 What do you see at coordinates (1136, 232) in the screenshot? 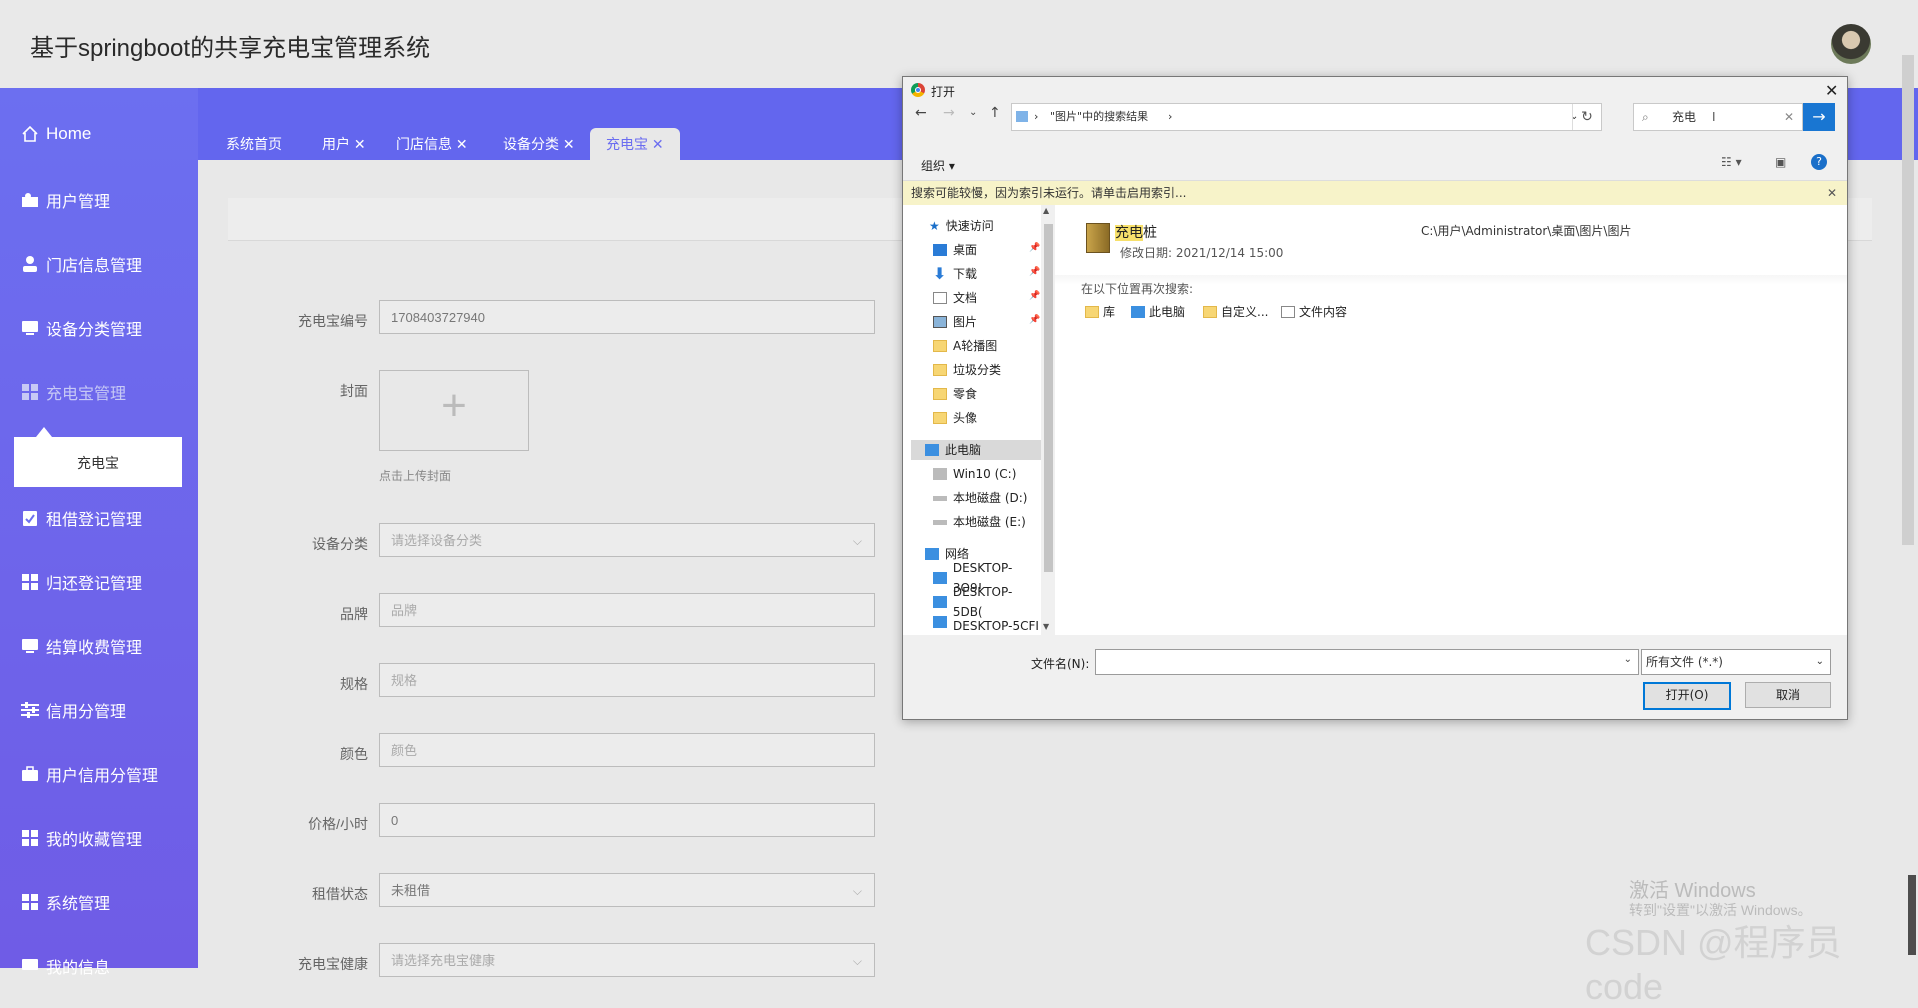
I see `result-file-name: 充电桩` at bounding box center [1136, 232].